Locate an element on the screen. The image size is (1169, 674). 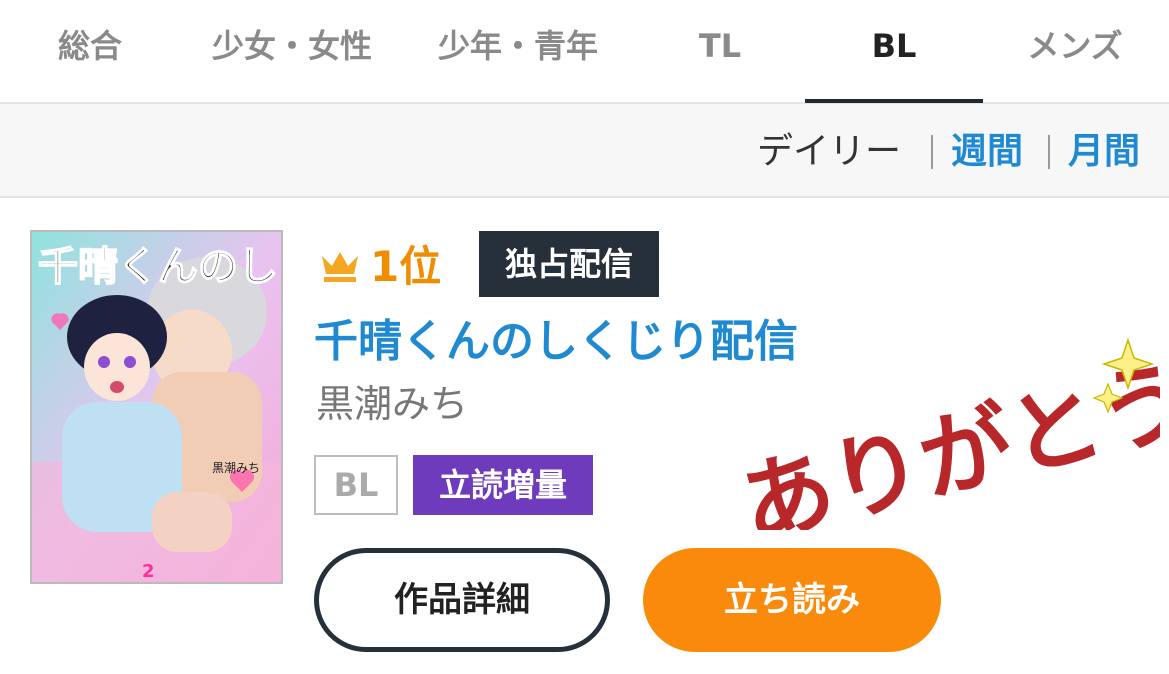
tab-general: 総合 is located at coordinates (90, 52).